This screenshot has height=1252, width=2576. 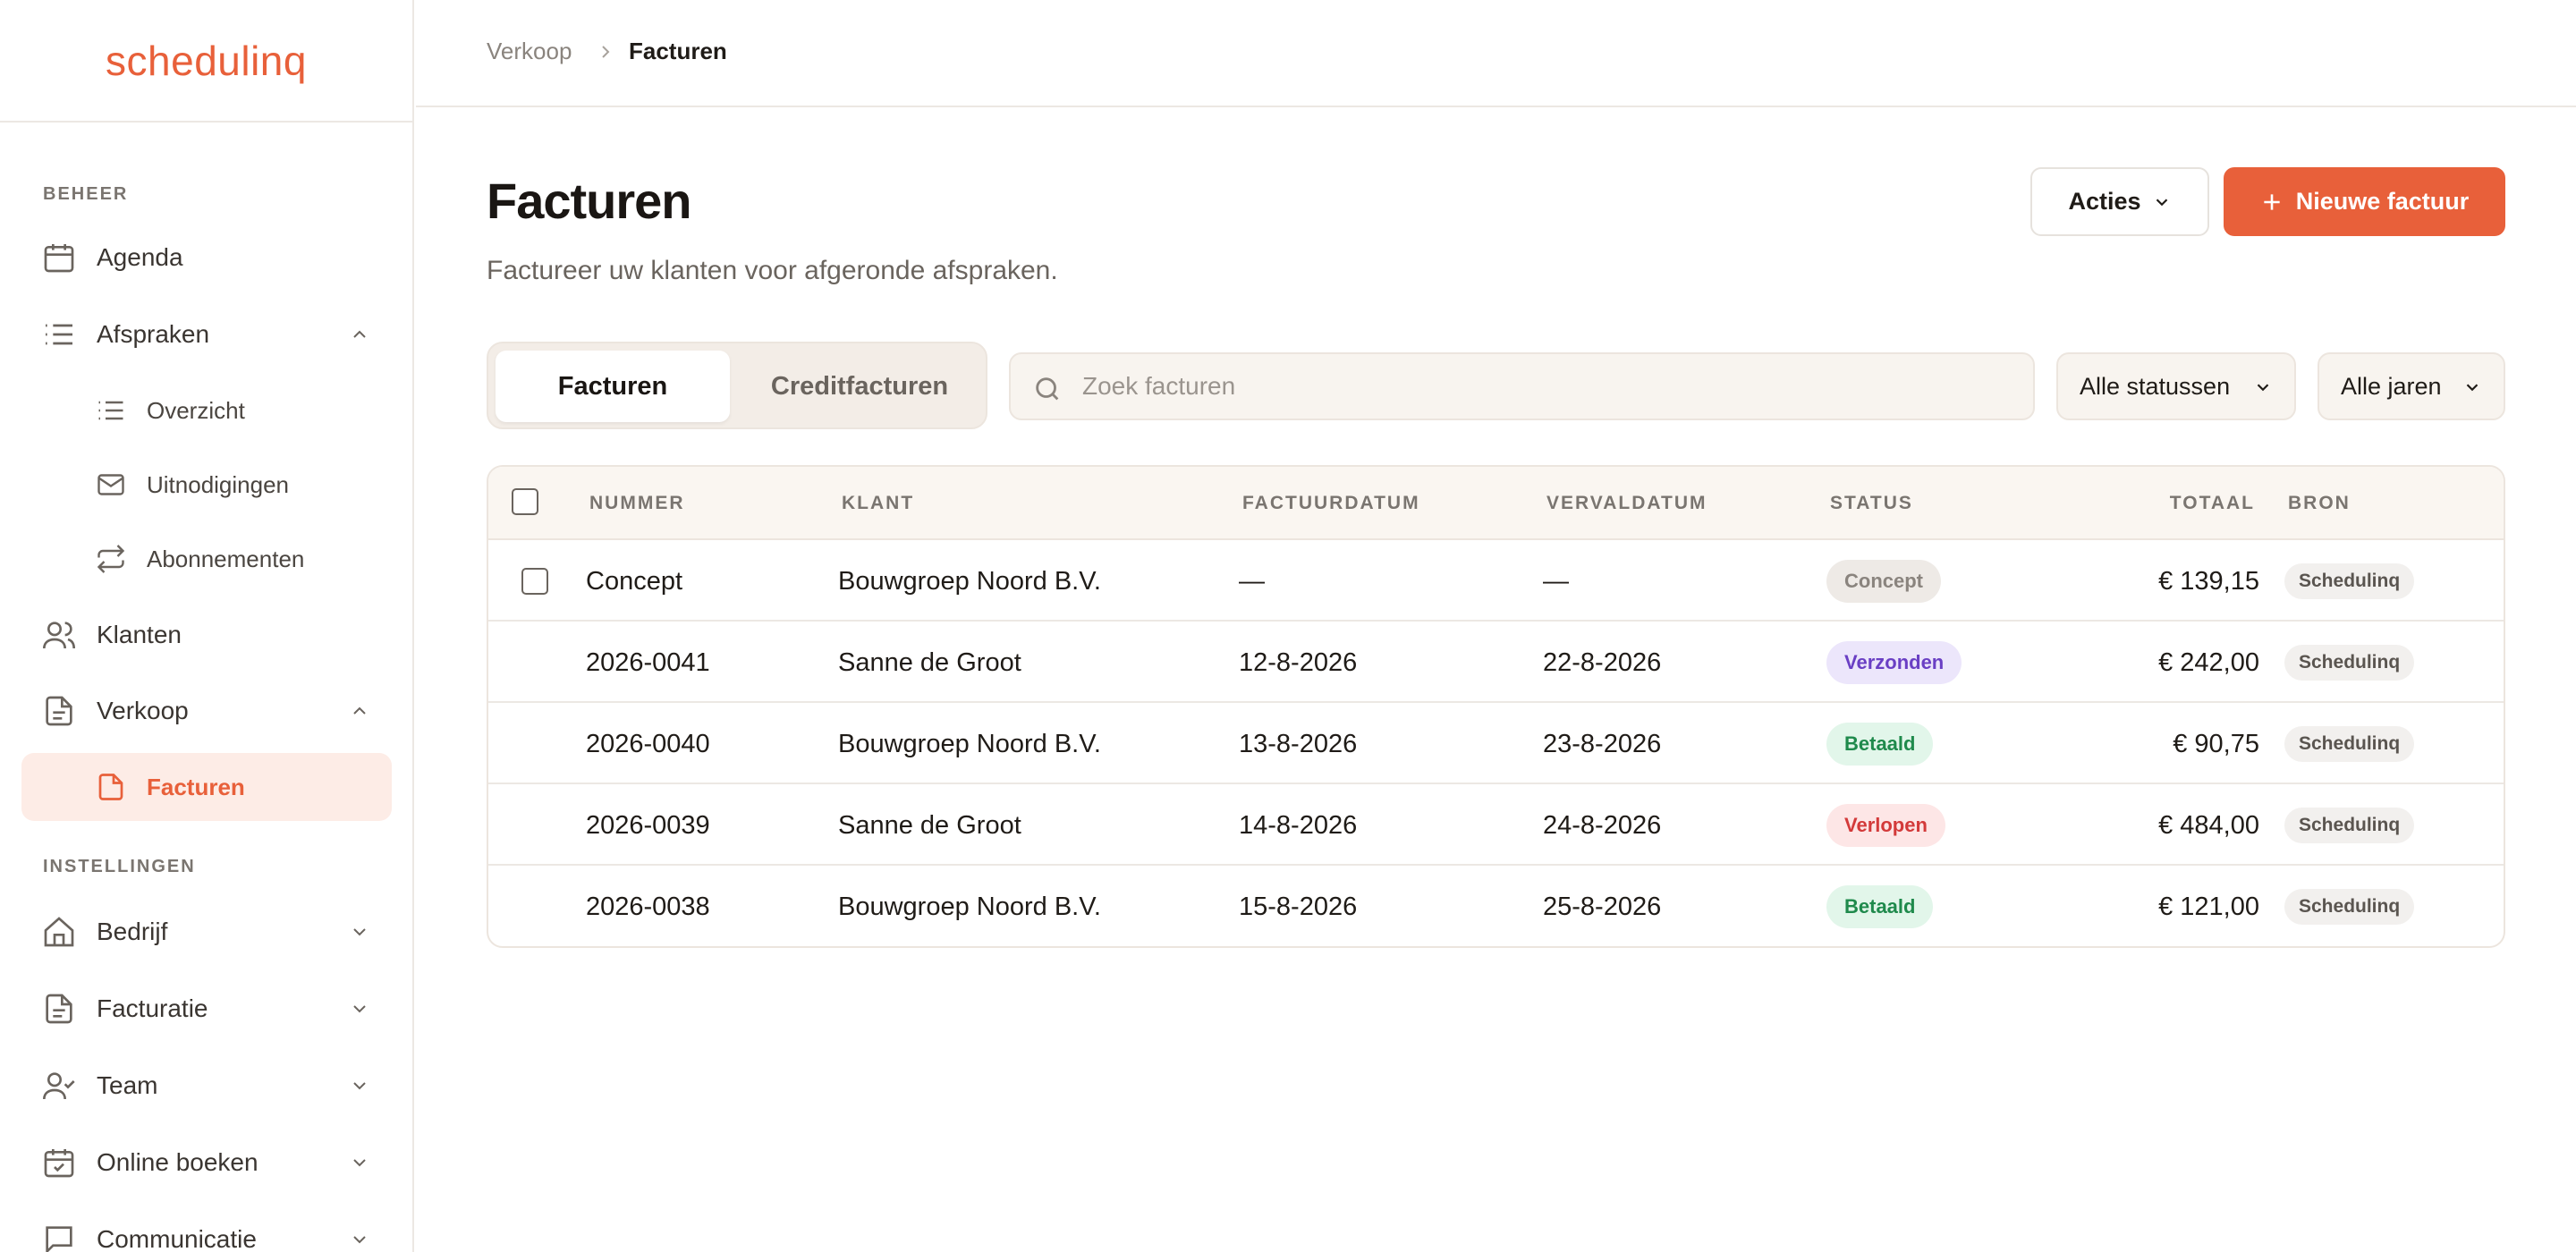 I want to click on status-filter-select: Alle statussen, so click(x=2176, y=386).